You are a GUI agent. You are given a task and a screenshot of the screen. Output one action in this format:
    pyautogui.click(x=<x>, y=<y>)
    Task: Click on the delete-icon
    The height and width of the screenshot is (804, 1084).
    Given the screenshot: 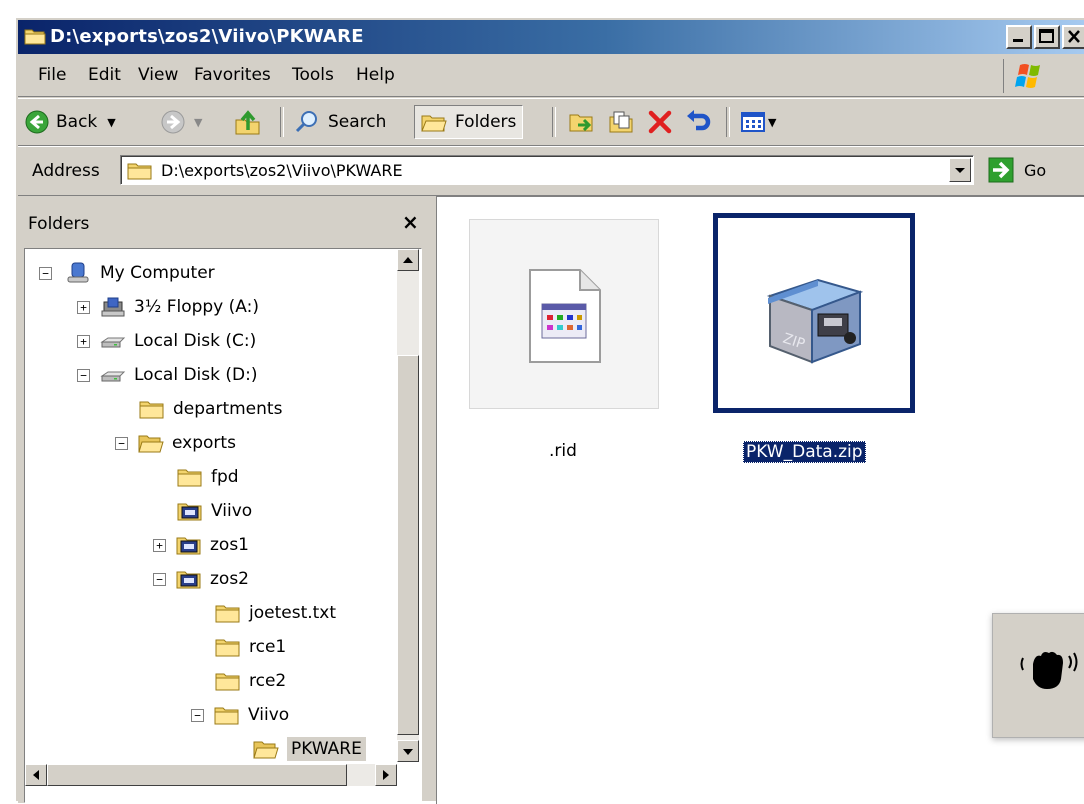 What is the action you would take?
    pyautogui.click(x=660, y=122)
    